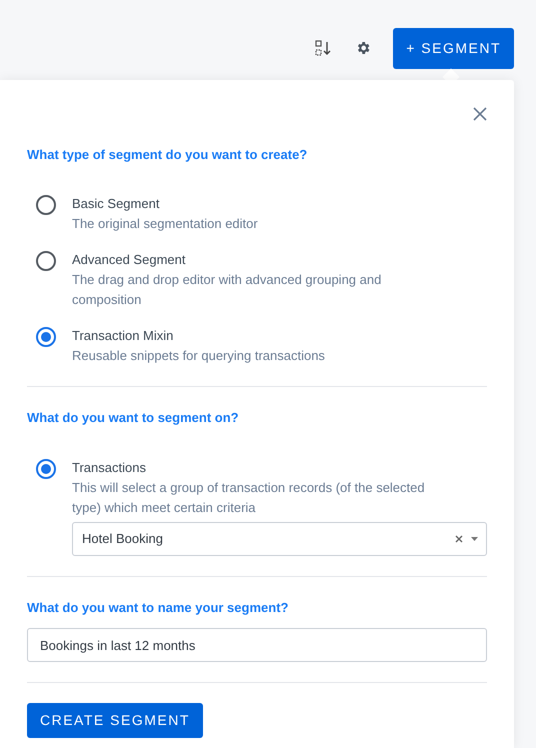  What do you see at coordinates (116, 204) in the screenshot?
I see `option-label: Basic Segment` at bounding box center [116, 204].